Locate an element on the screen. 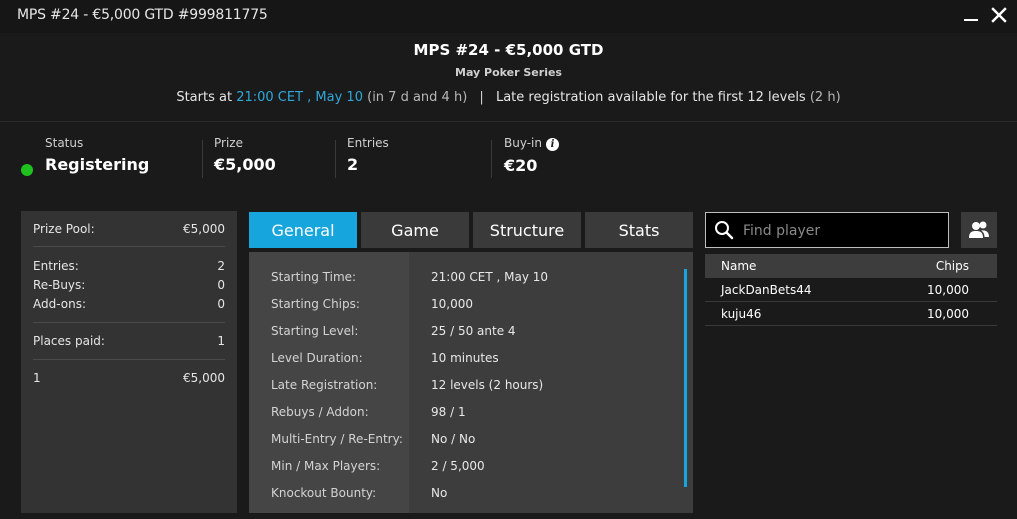 The height and width of the screenshot is (519, 1017). info-value: 98 / 1 is located at coordinates (448, 412).